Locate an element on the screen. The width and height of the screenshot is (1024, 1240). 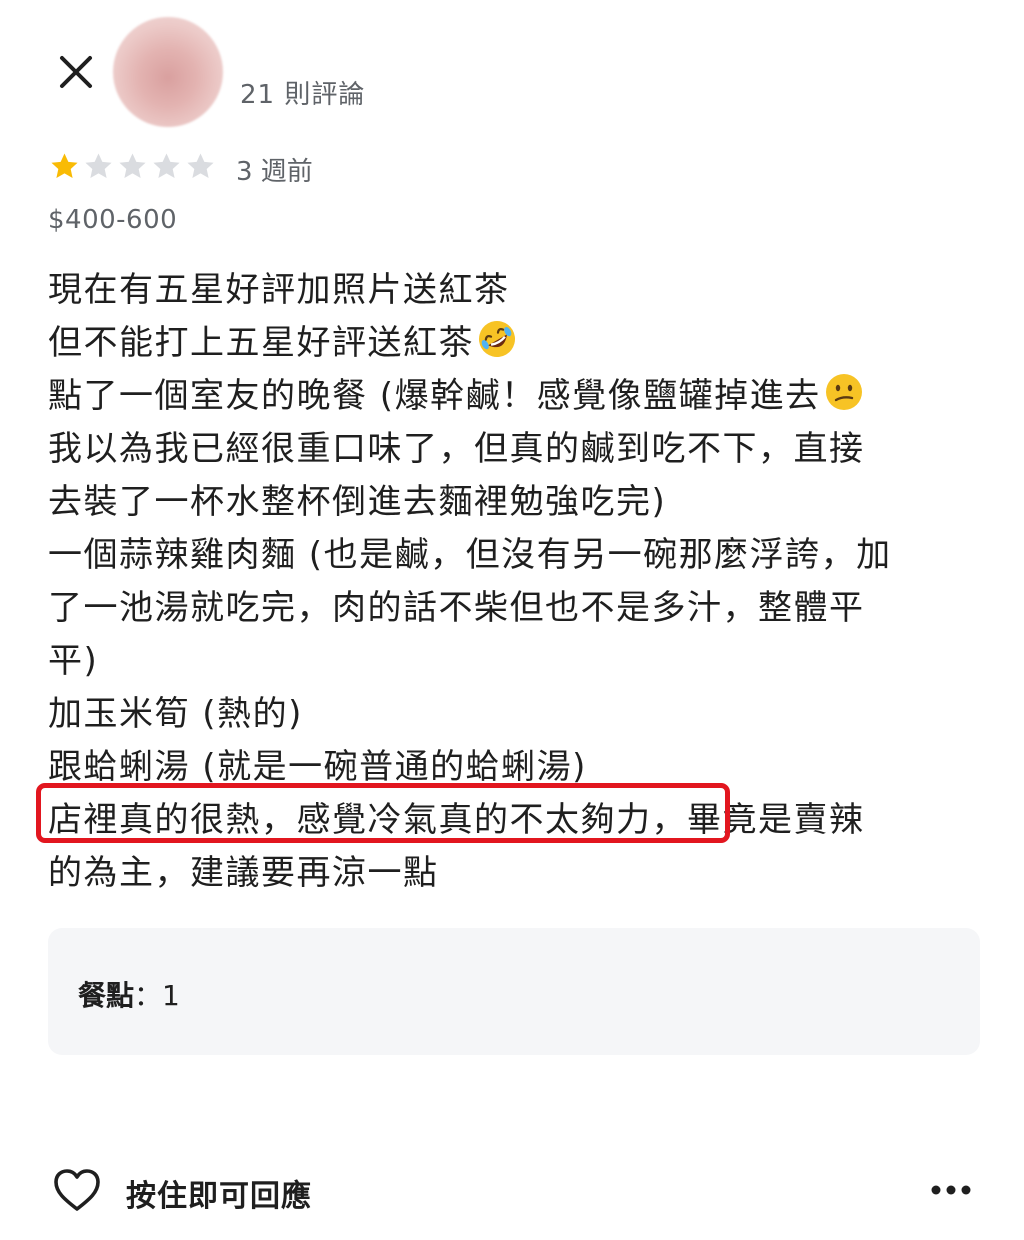
review-line: 去裝了一杯水整杯倒進去麵裡勉強吃完) is located at coordinates (503, 502).